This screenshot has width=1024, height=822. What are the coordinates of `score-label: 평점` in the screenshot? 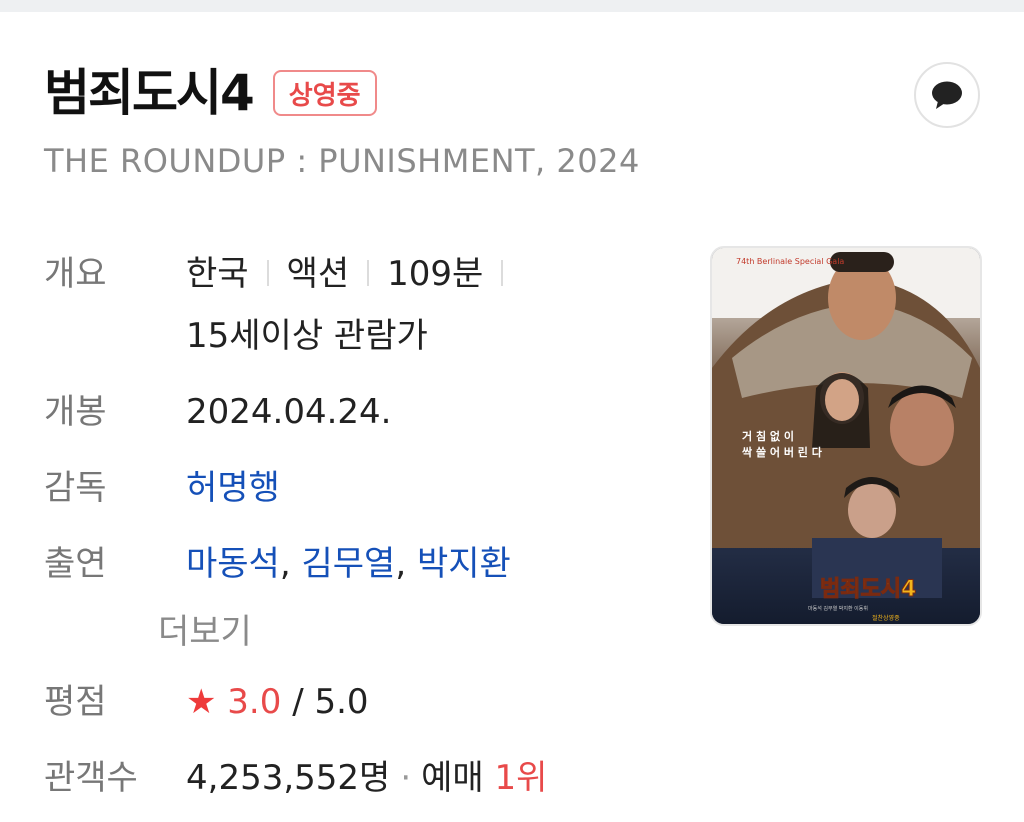 It's located at (75, 702).